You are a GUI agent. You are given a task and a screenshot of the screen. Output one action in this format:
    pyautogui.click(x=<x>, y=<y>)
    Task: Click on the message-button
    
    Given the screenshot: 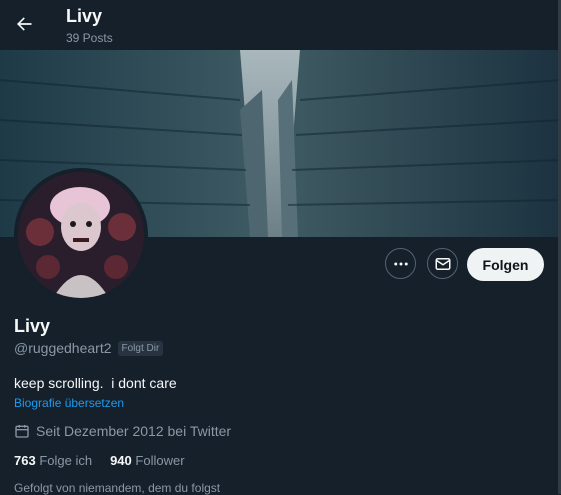 What is the action you would take?
    pyautogui.click(x=442, y=263)
    